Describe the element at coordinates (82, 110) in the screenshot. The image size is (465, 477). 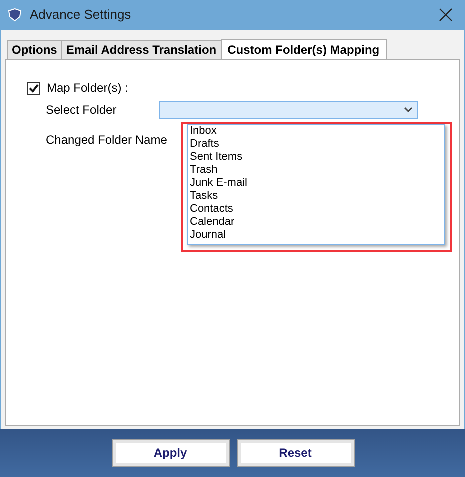
I see `field-label: Select Folder` at that location.